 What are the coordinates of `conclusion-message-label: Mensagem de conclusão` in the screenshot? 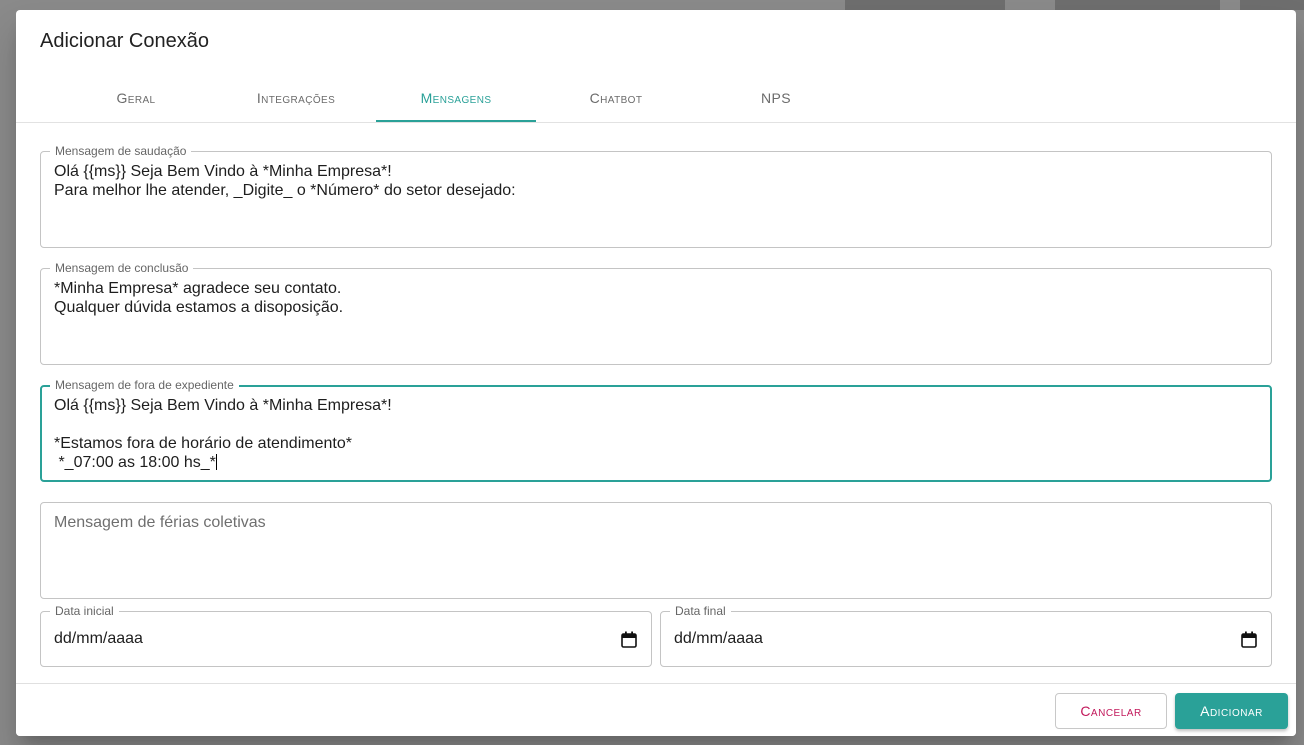 It's located at (122, 268).